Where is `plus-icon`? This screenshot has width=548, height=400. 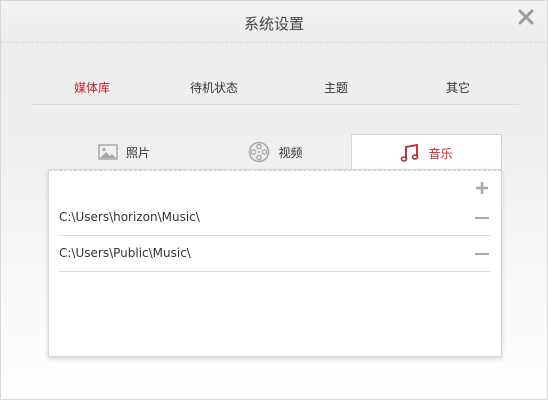 plus-icon is located at coordinates (482, 188).